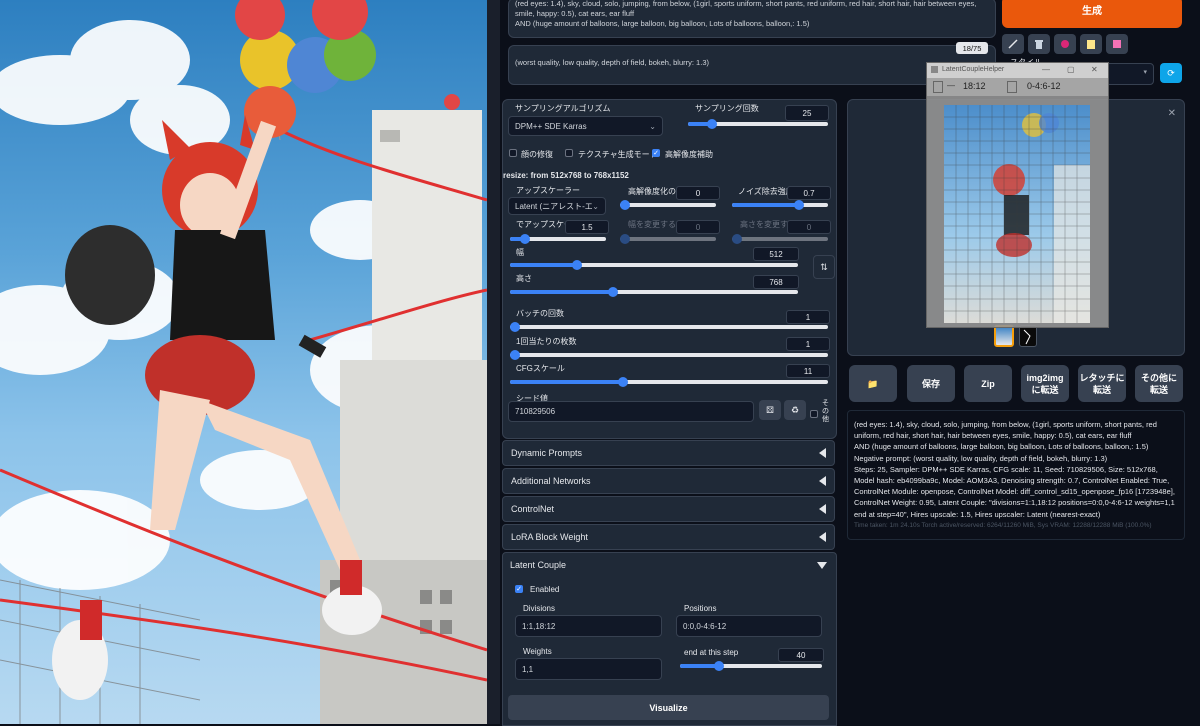  I want to click on trash-icon, so click(1039, 44).